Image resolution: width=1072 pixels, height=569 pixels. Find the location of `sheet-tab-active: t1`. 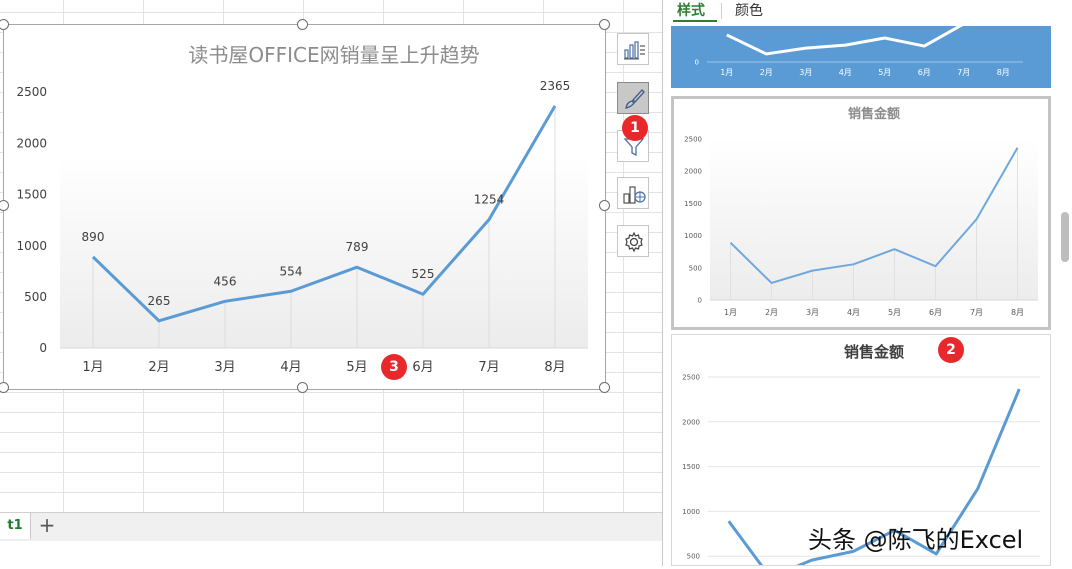

sheet-tab-active: t1 is located at coordinates (15, 526).